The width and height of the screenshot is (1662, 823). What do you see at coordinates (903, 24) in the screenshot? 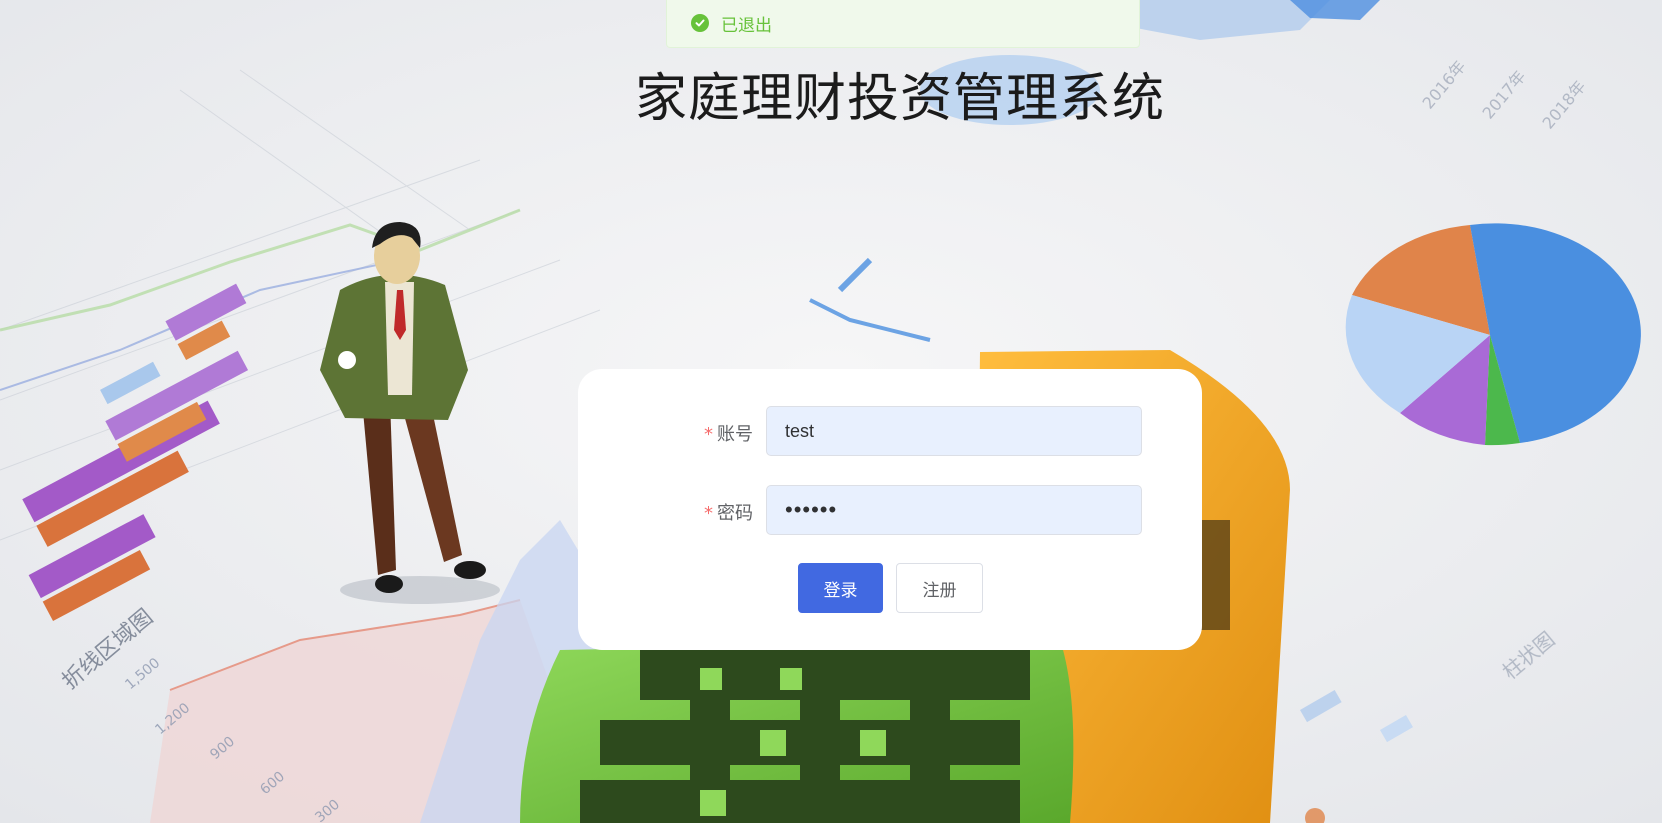
I see `logout-toast: 已退出` at bounding box center [903, 24].